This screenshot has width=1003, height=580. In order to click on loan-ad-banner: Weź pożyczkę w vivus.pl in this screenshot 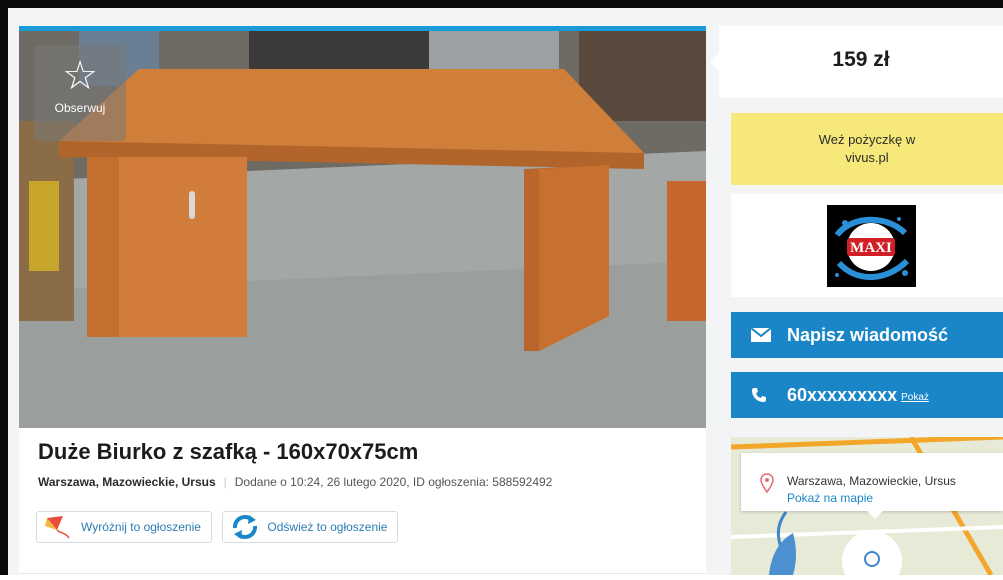, I will do `click(867, 149)`.